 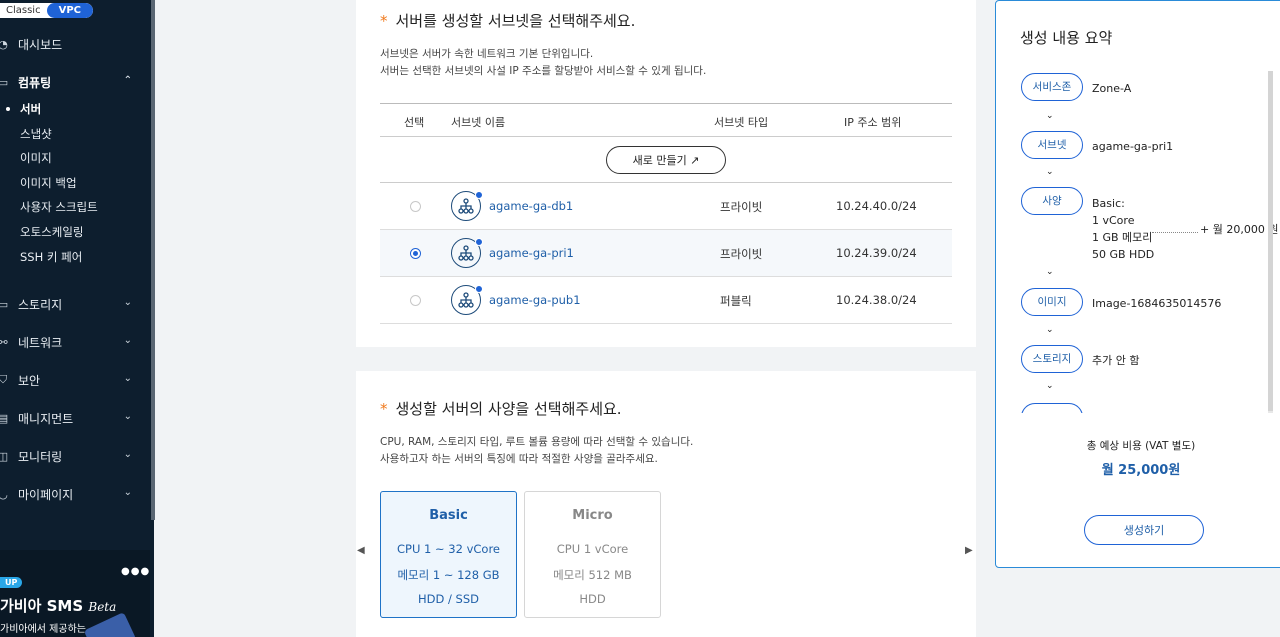 I want to click on sidebar-subitem-autoscaling: 오토스케일링, so click(x=51, y=232).